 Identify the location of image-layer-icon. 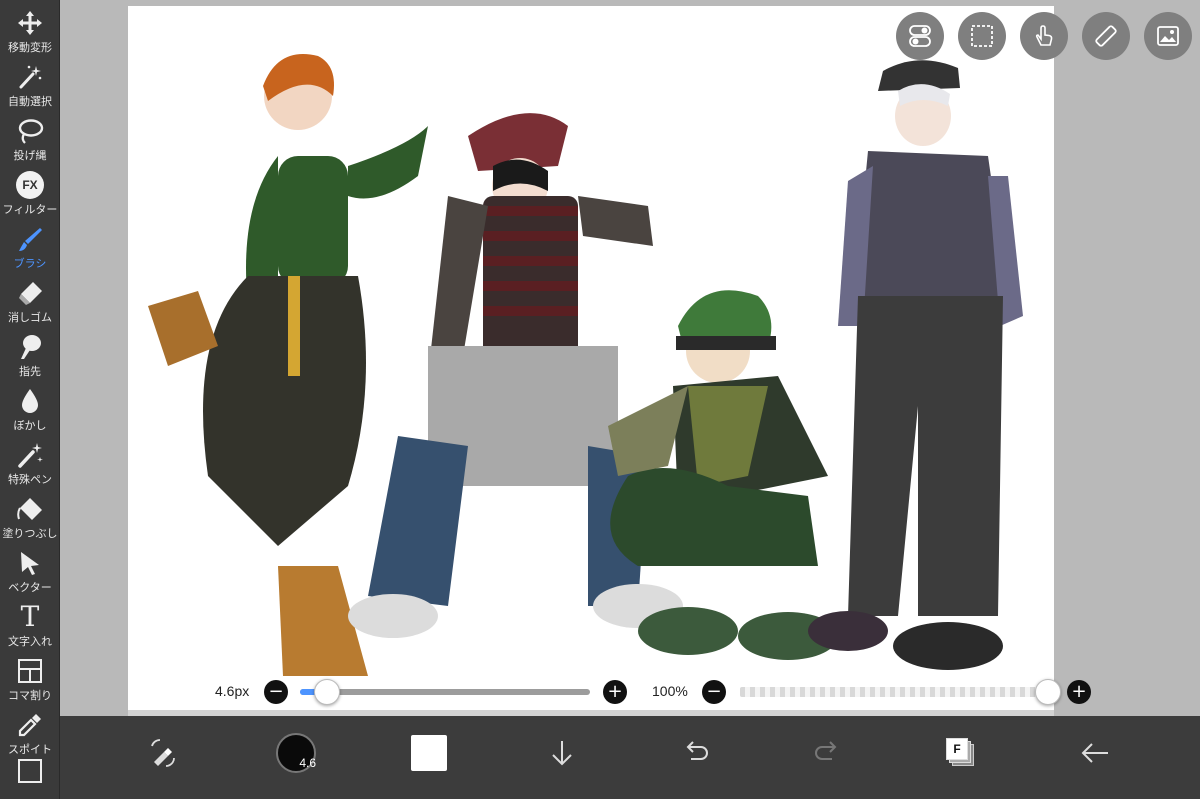
(1168, 36).